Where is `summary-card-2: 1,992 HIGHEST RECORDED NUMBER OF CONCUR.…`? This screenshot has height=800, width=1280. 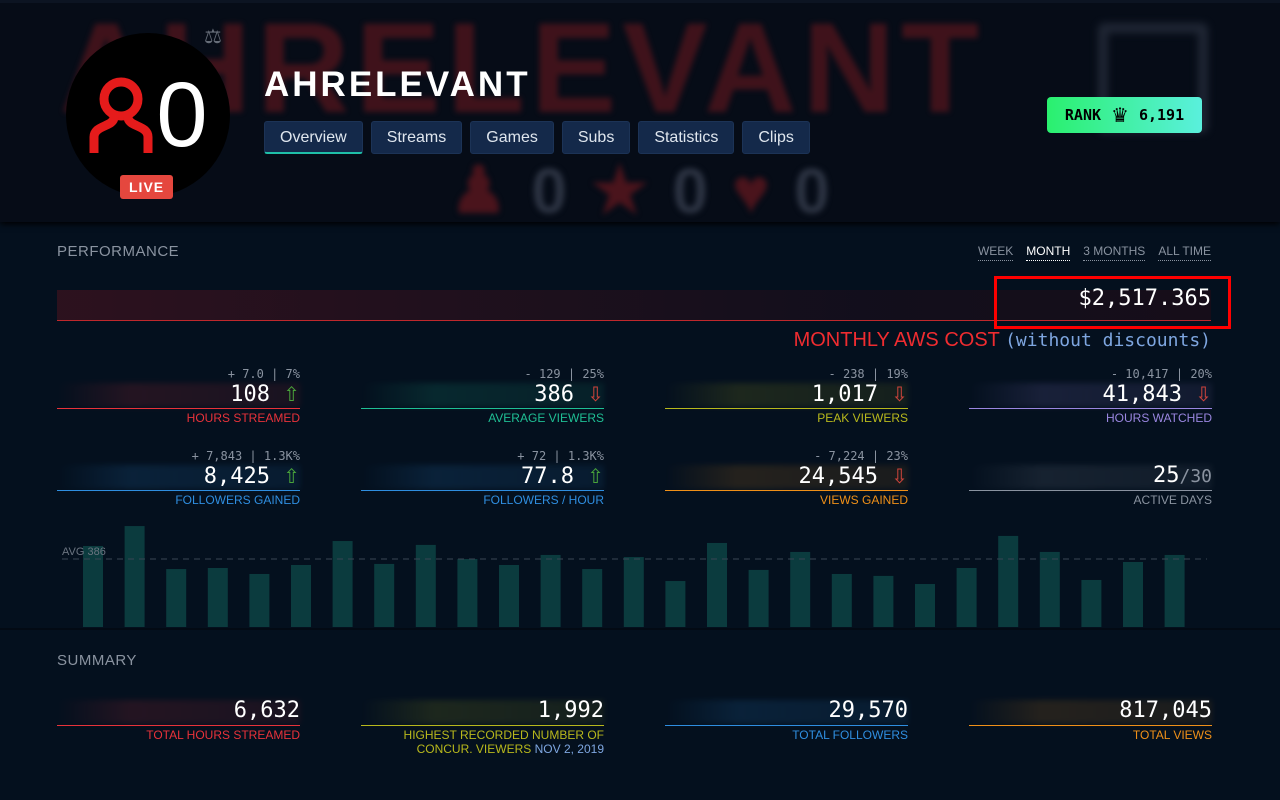
summary-card-2: 1,992 HIGHEST RECORDED NUMBER OF CONCUR.… is located at coordinates (482, 720).